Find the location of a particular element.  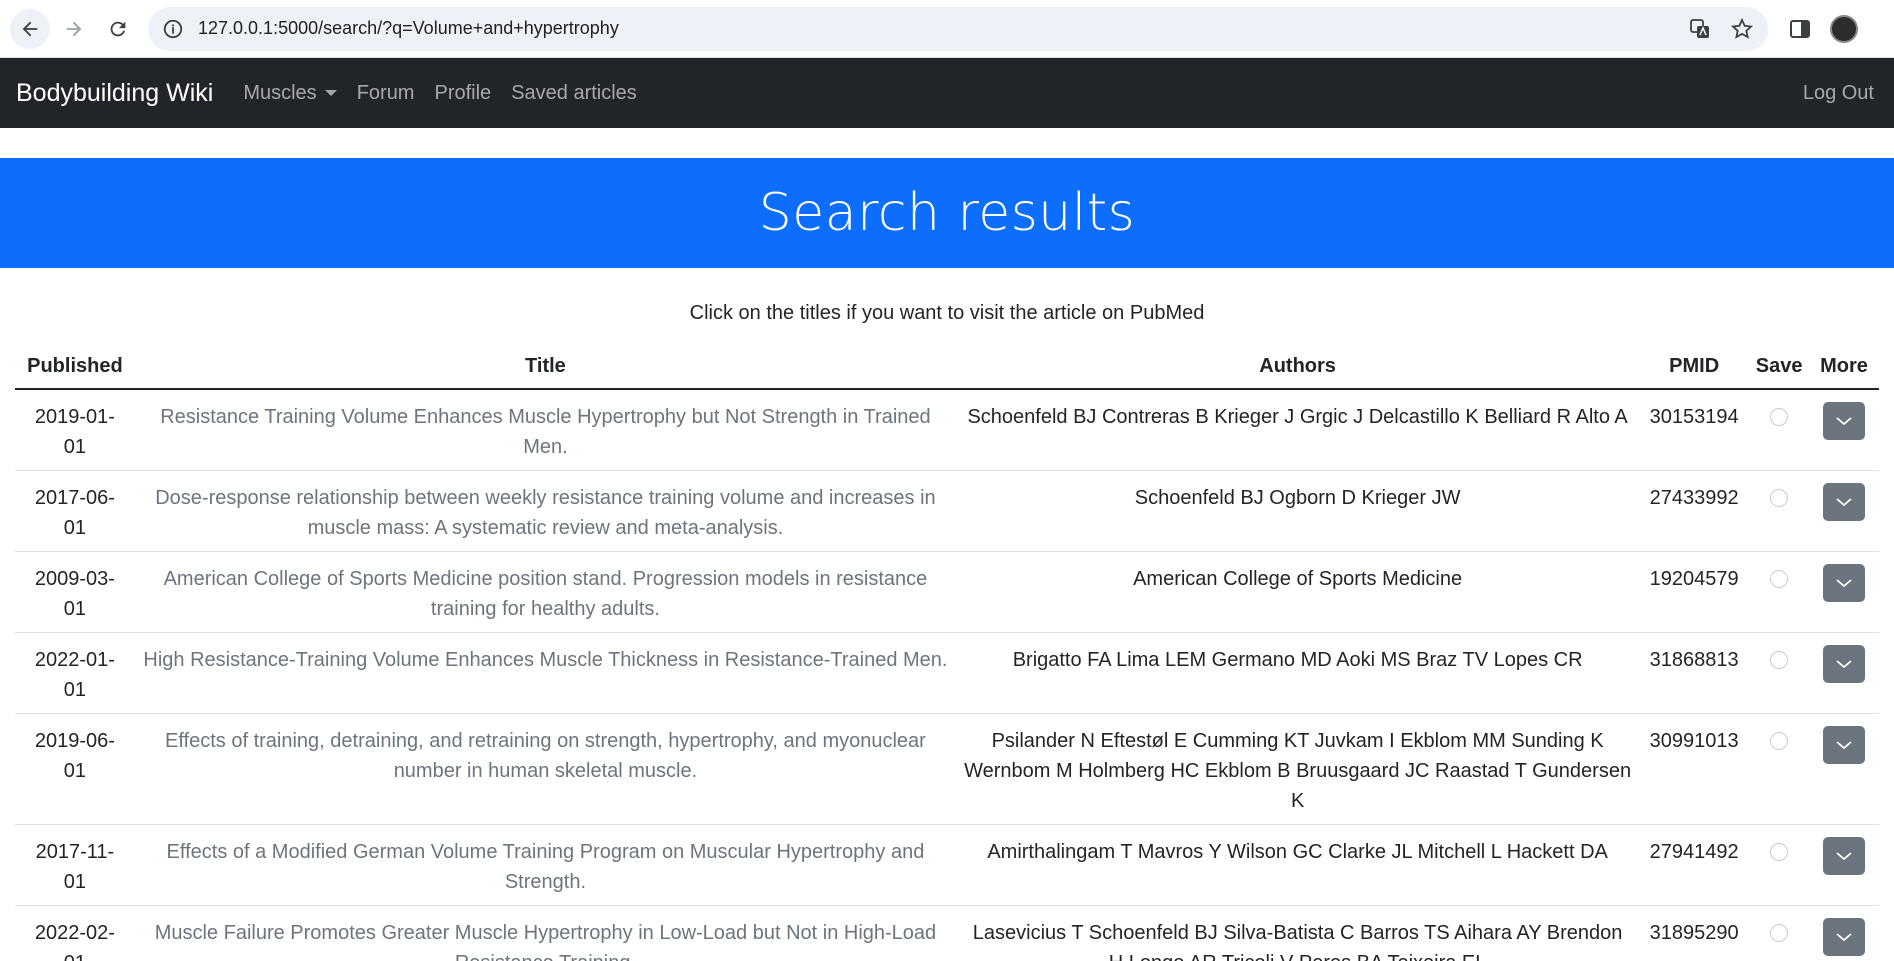

nav-muscles-dropdown: Muscles is located at coordinates (290, 93).